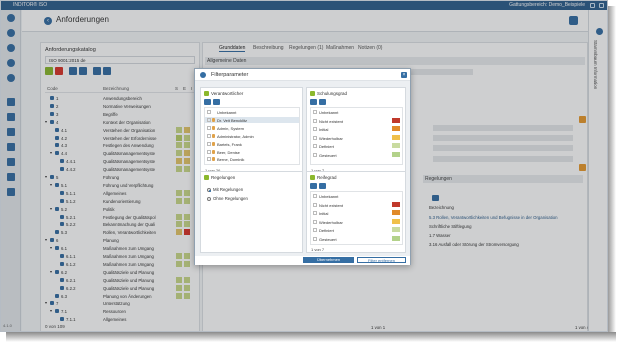 The width and height of the screenshot is (619, 348). I want to click on maturity-checkbox, so click(312, 177).